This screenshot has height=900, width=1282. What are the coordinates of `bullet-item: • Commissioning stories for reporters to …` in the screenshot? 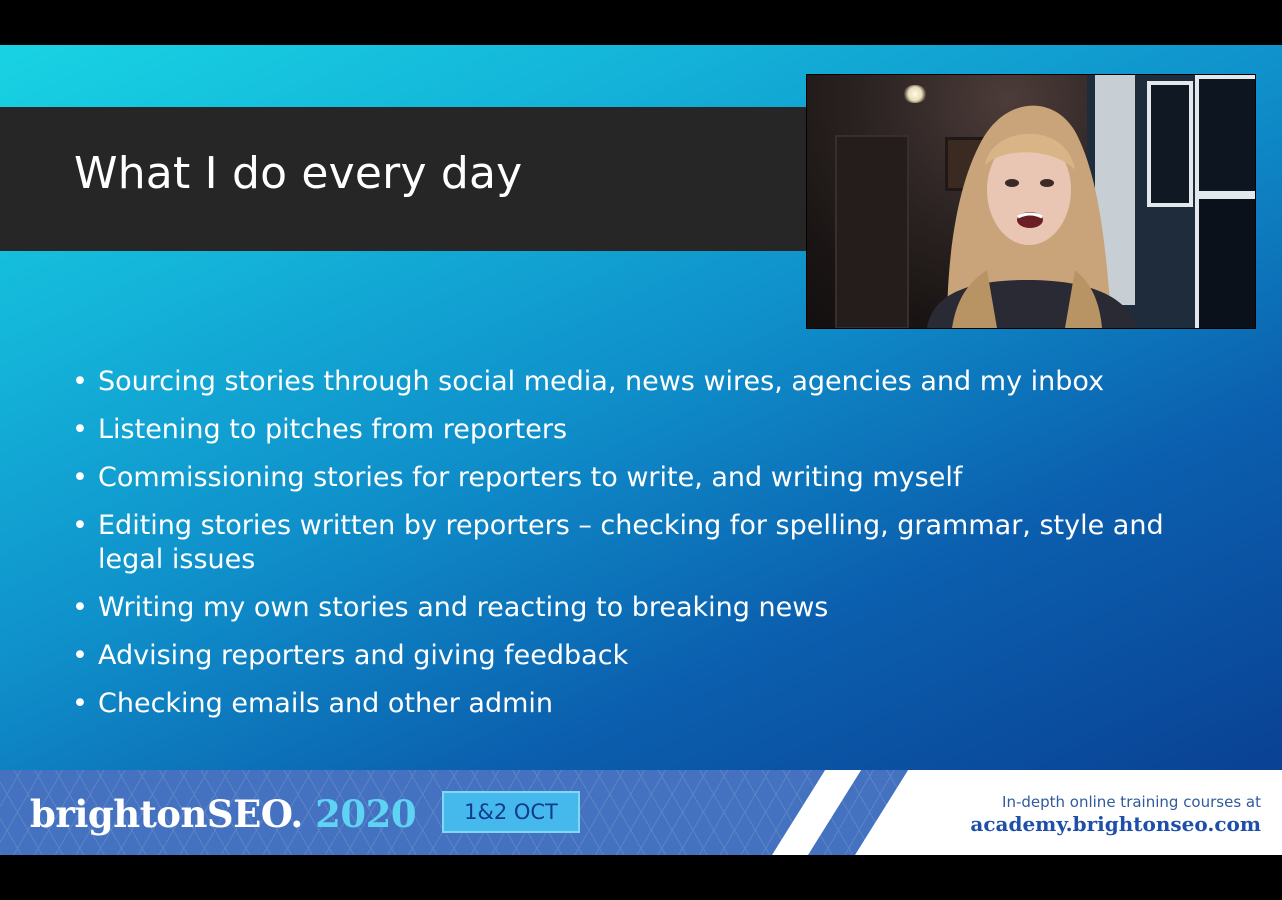 It's located at (517, 477).